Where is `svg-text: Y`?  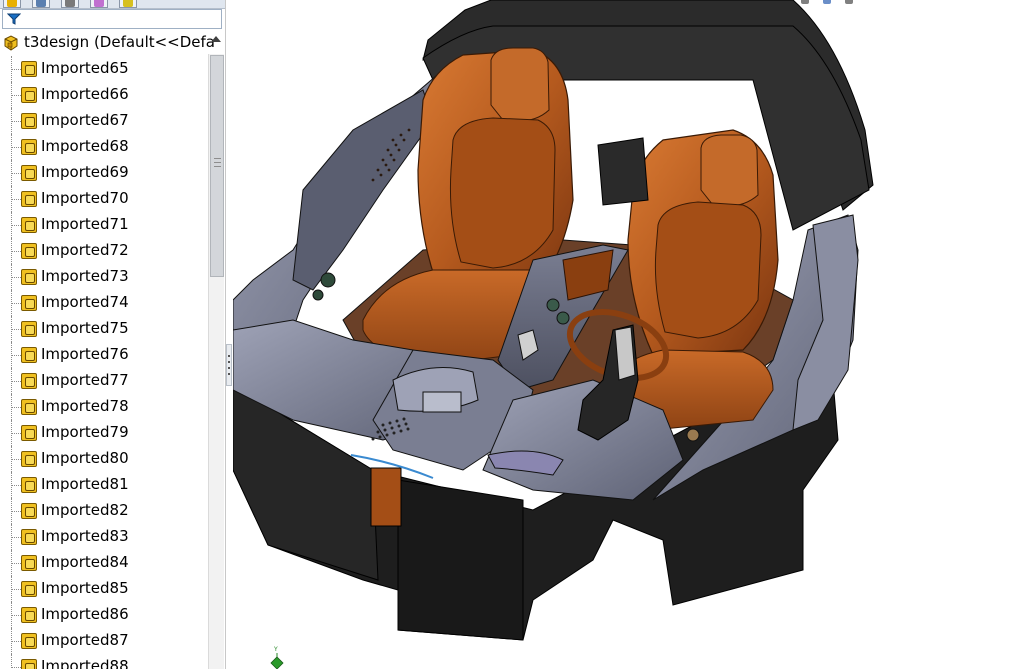 svg-text: Y is located at coordinates (275, 649).